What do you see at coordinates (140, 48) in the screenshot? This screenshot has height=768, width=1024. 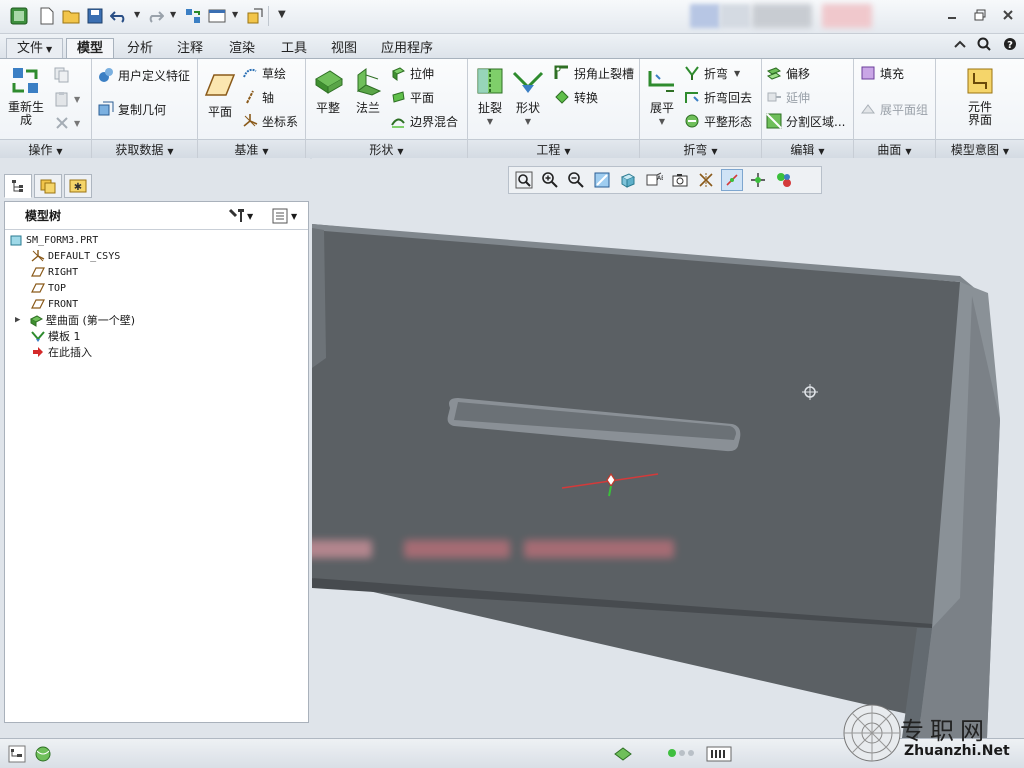 I see `tab-analysis: 分析` at bounding box center [140, 48].